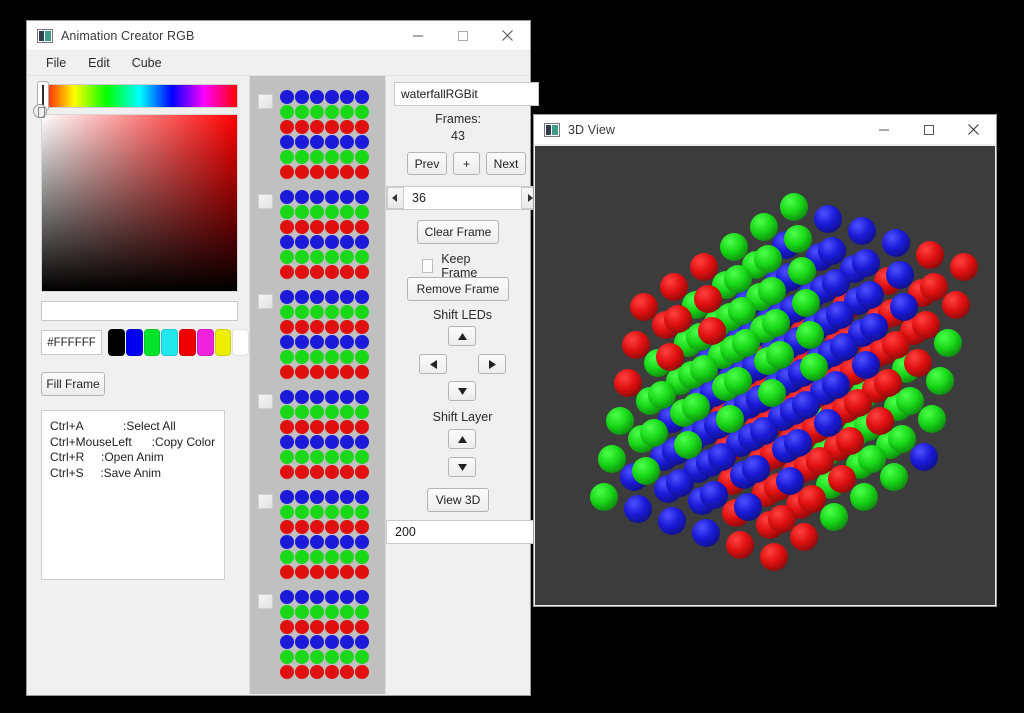  I want to click on shift-leds-up-button, so click(462, 336).